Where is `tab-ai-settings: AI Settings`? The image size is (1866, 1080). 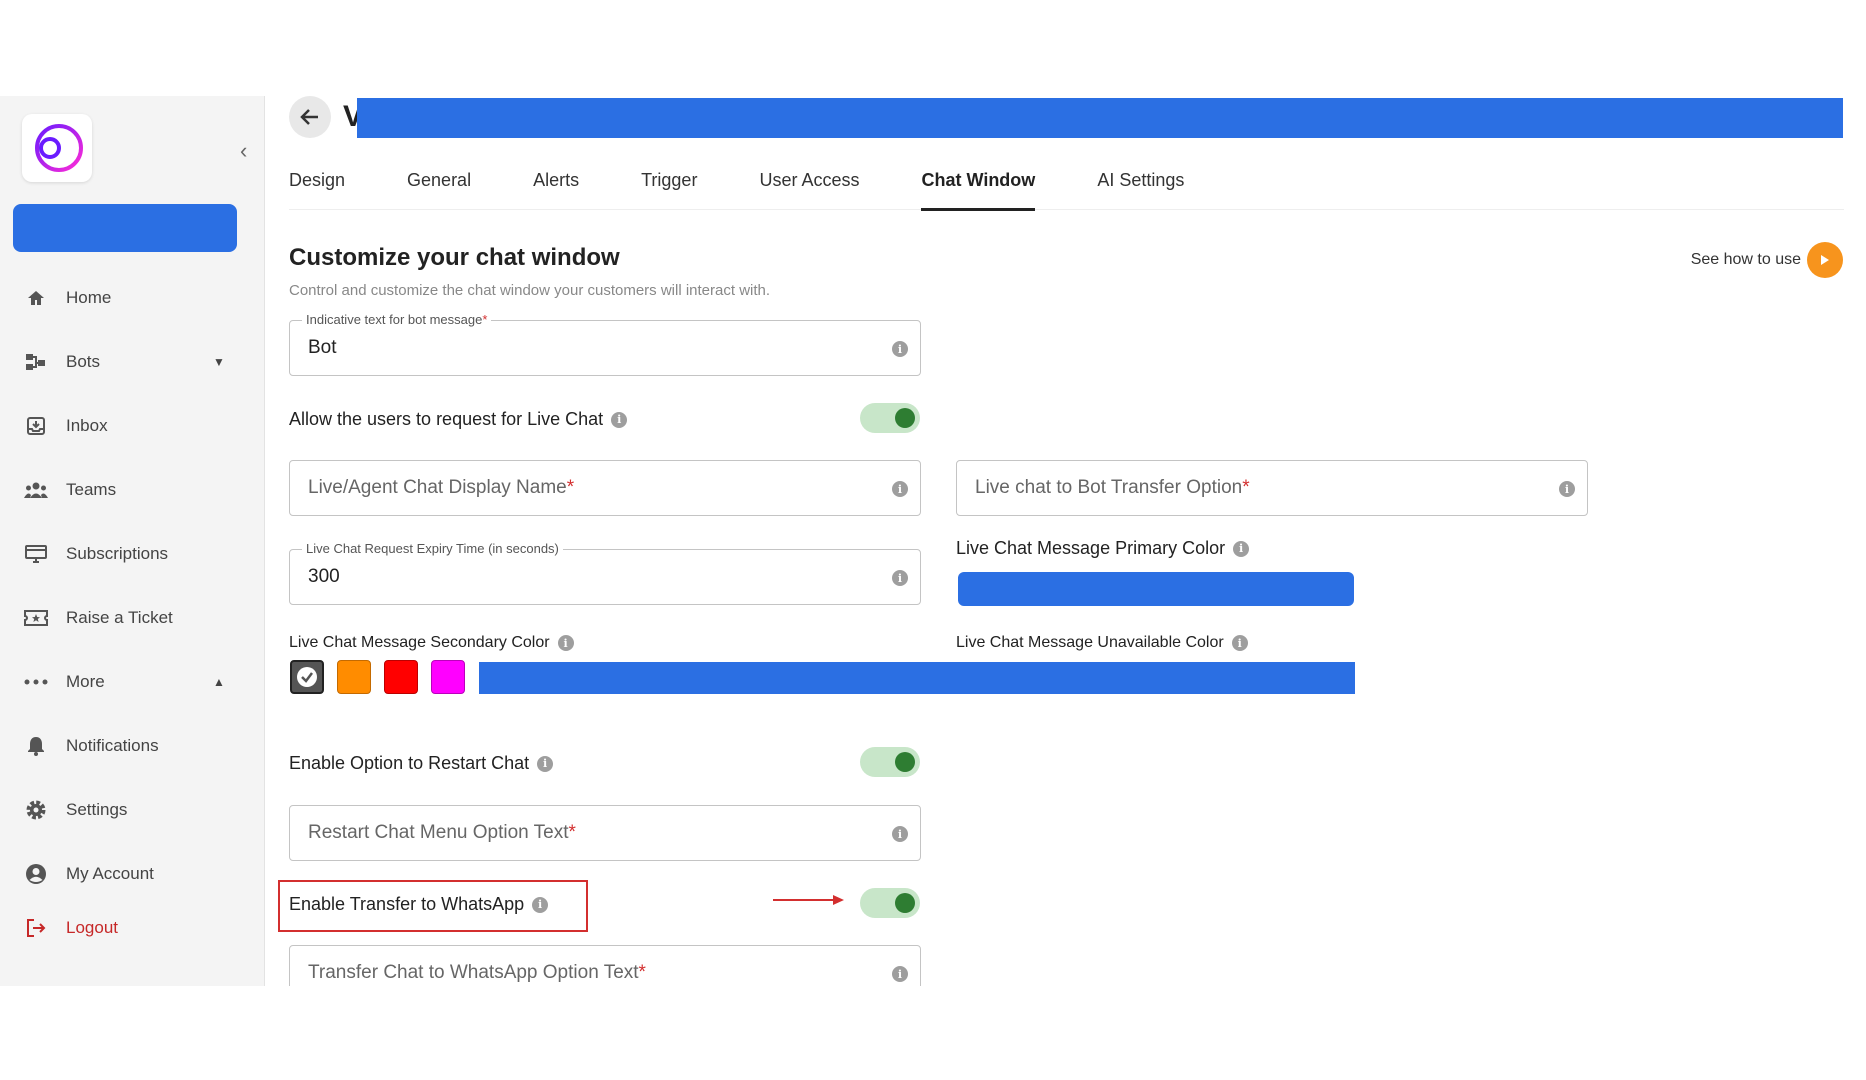 tab-ai-settings: AI Settings is located at coordinates (1140, 189).